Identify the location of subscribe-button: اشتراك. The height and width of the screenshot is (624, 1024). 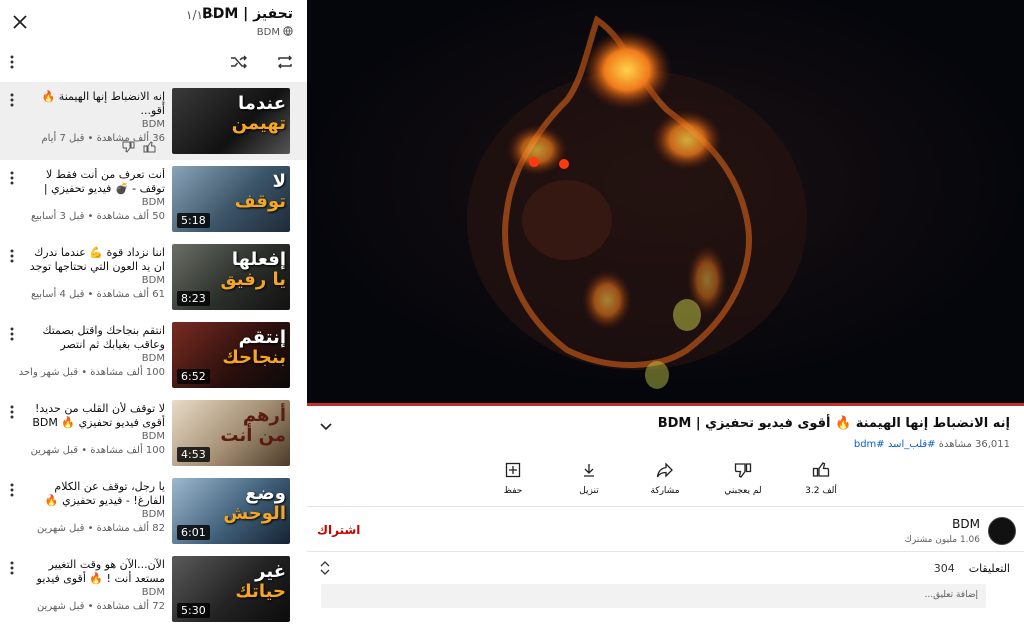
(338, 530).